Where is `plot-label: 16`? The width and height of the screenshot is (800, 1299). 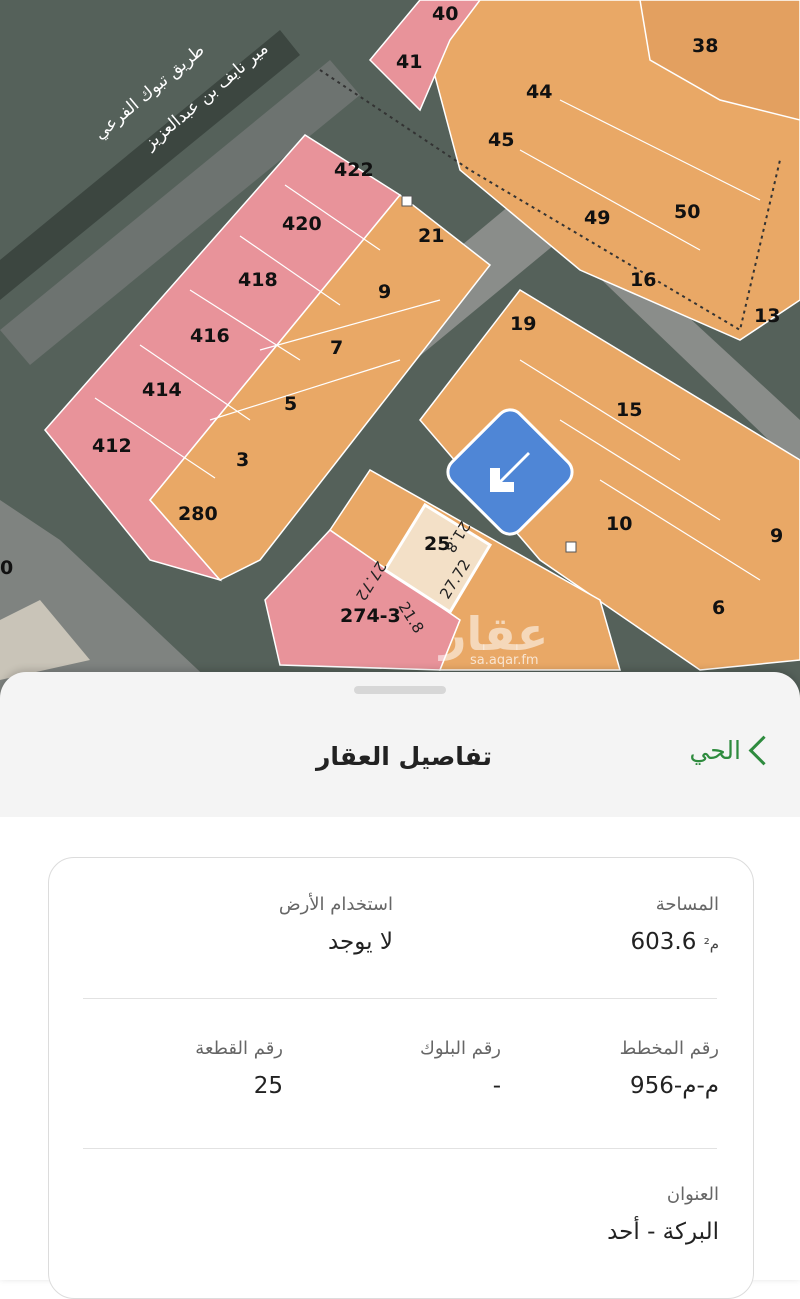 plot-label: 16 is located at coordinates (643, 280).